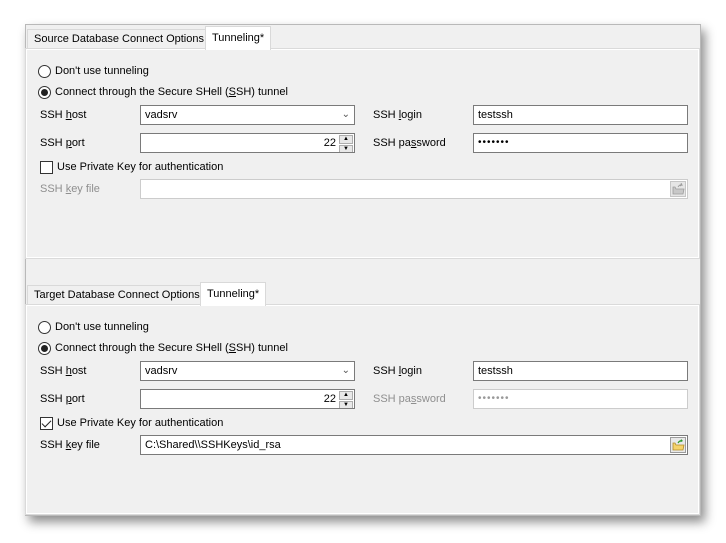  Describe the element at coordinates (63, 115) in the screenshot. I see `source-ssh-host-label: SSH host` at that location.